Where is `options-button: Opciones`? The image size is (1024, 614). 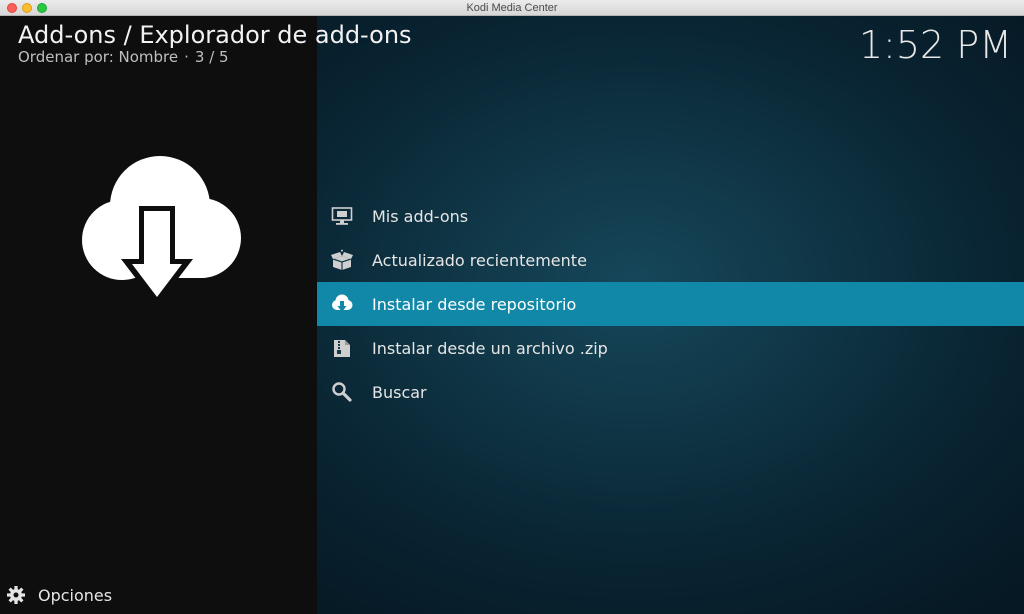
options-button: Opciones is located at coordinates (59, 595).